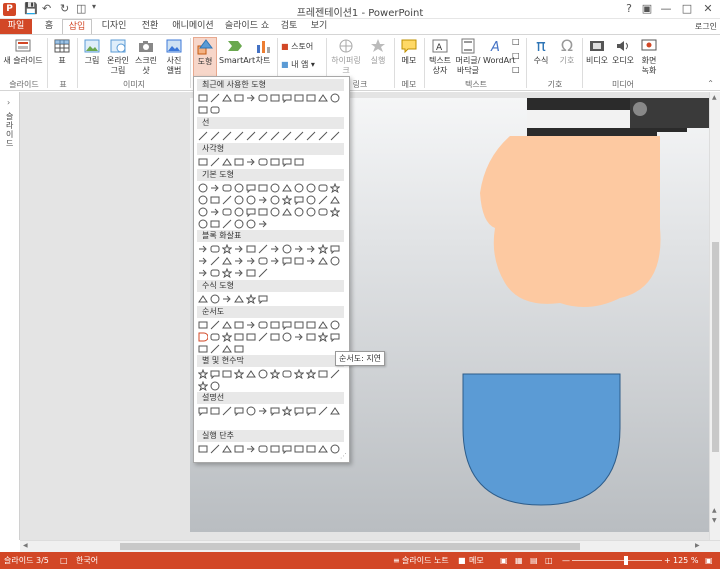 The height and width of the screenshot is (569, 720). I want to click on ribbon-display-icon: ▣, so click(647, 9).